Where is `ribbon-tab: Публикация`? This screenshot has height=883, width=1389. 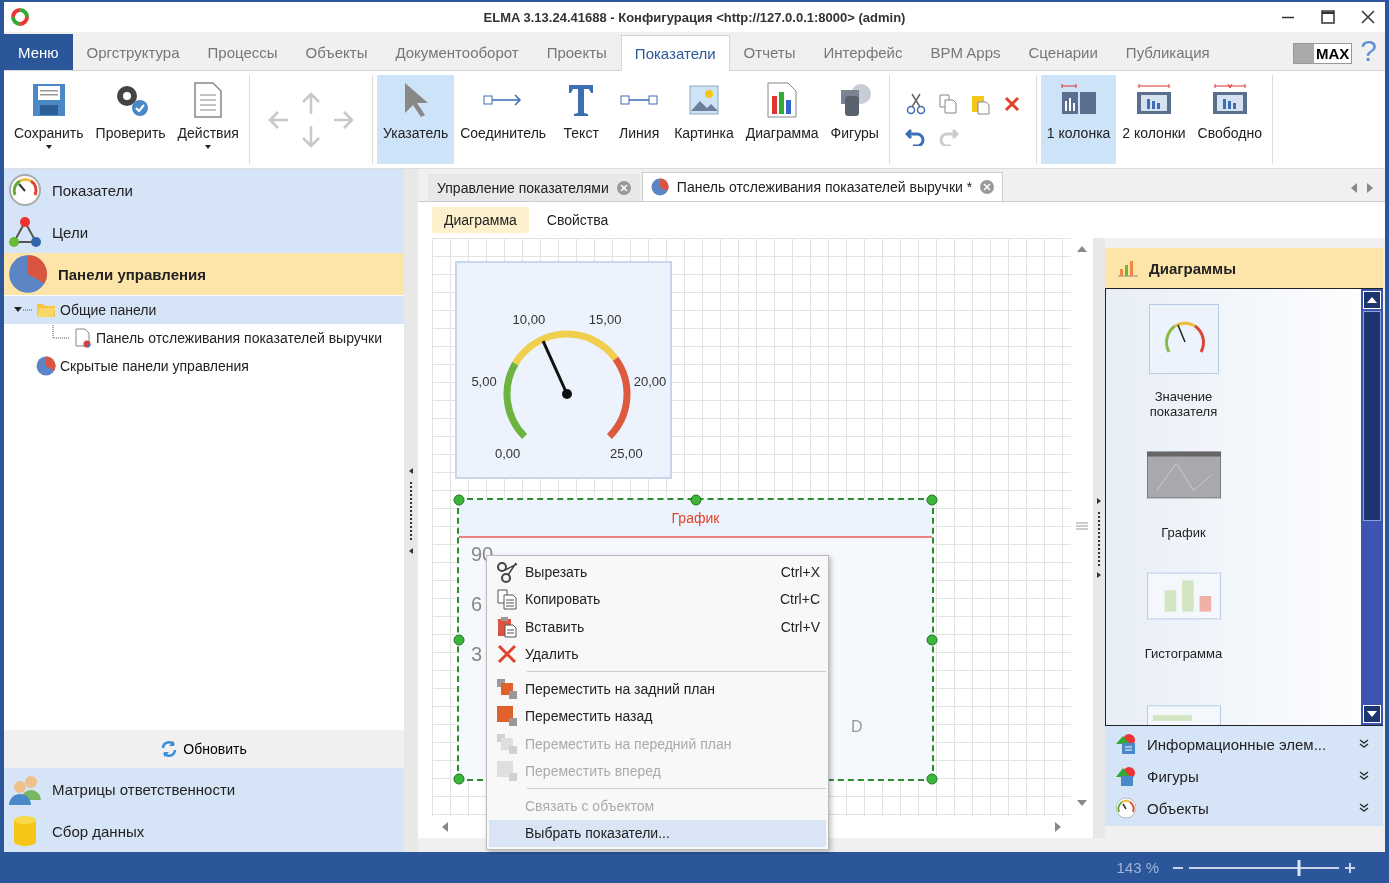 ribbon-tab: Публикация is located at coordinates (1167, 52).